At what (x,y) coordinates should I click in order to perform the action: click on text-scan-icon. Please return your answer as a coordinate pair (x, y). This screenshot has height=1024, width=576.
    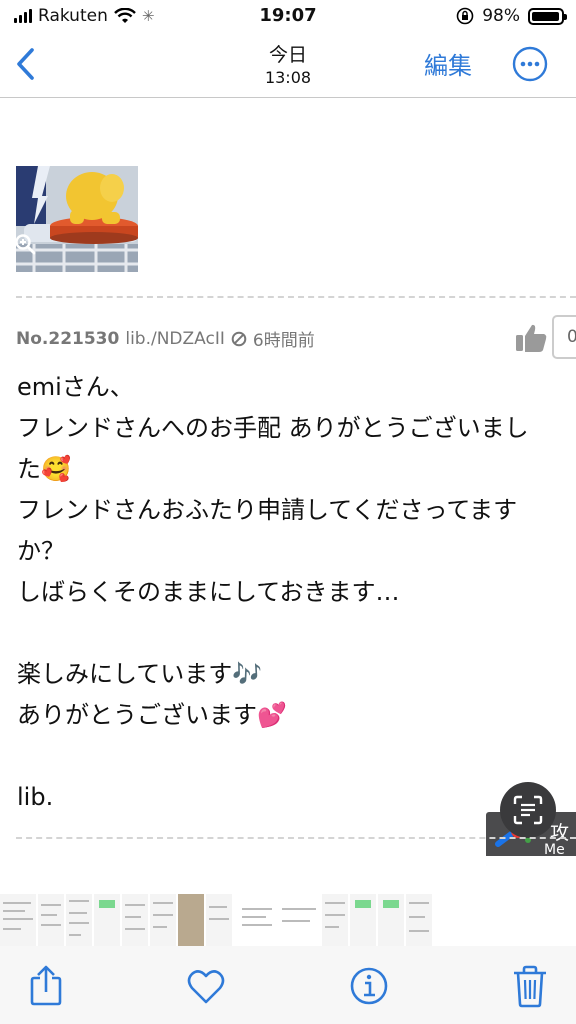
    Looking at the image, I should click on (528, 810).